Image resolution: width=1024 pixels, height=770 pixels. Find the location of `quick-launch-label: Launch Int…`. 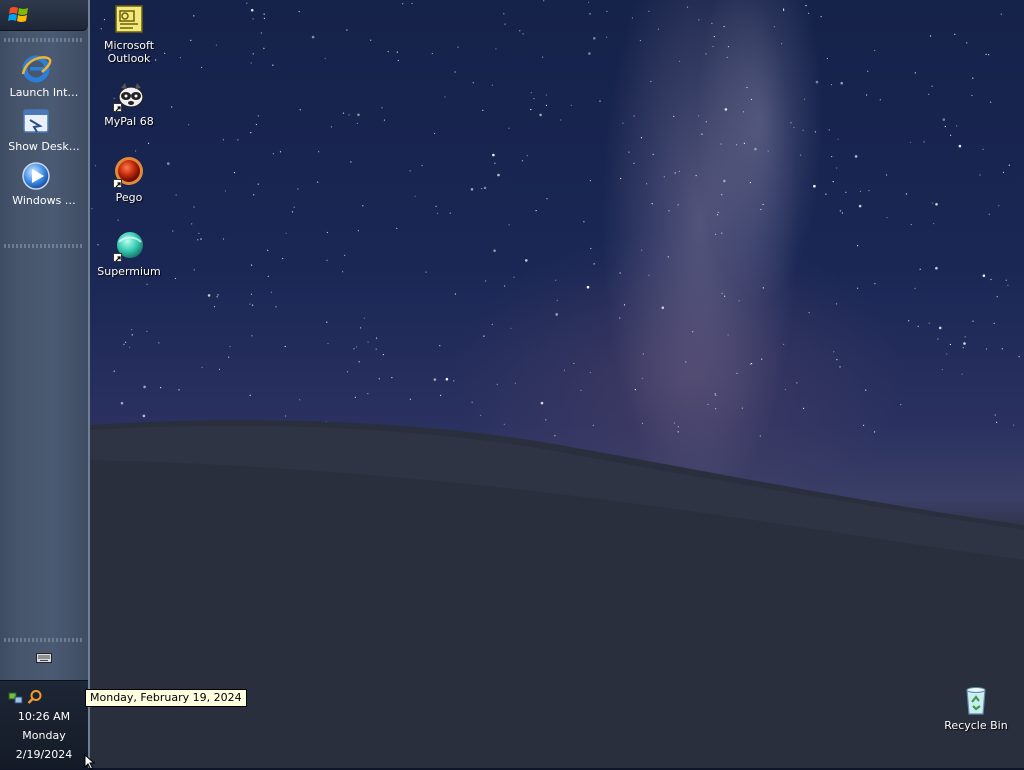

quick-launch-label: Launch Int… is located at coordinates (44, 92).